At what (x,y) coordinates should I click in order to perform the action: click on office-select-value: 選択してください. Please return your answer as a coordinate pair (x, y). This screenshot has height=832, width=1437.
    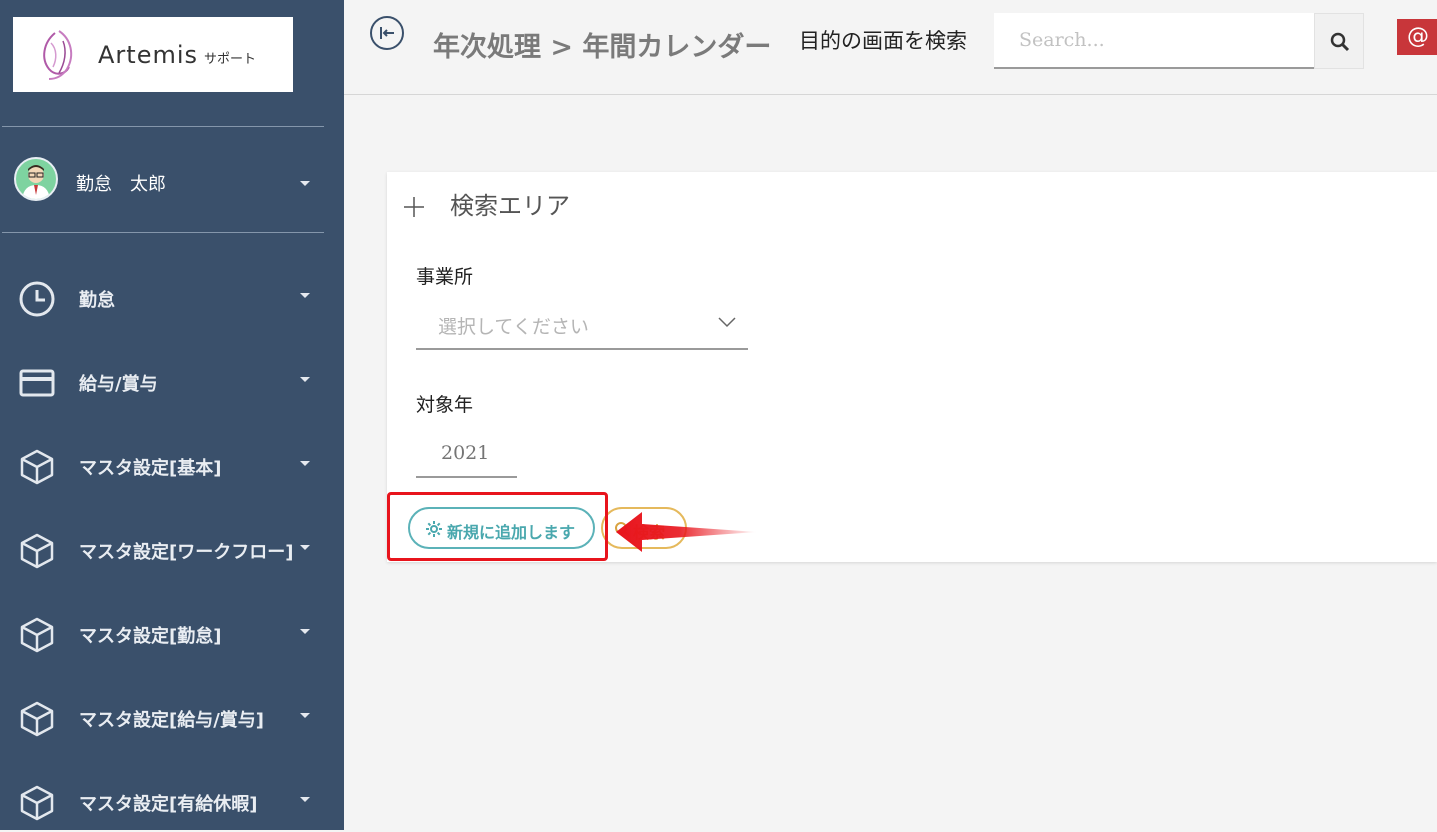
    Looking at the image, I should click on (513, 327).